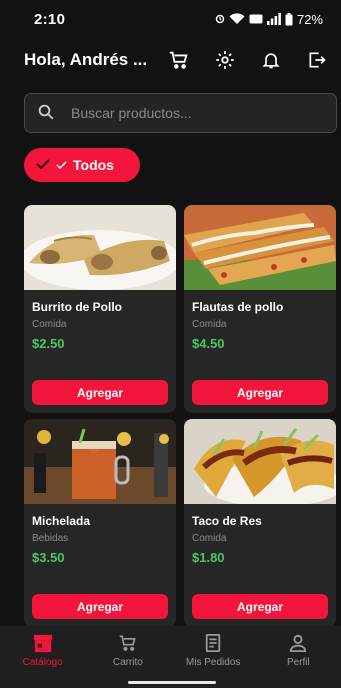 The image size is (341, 688). I want to click on product-card: Flautas de pollo Comida $4.50 Agregar, so click(260, 309).